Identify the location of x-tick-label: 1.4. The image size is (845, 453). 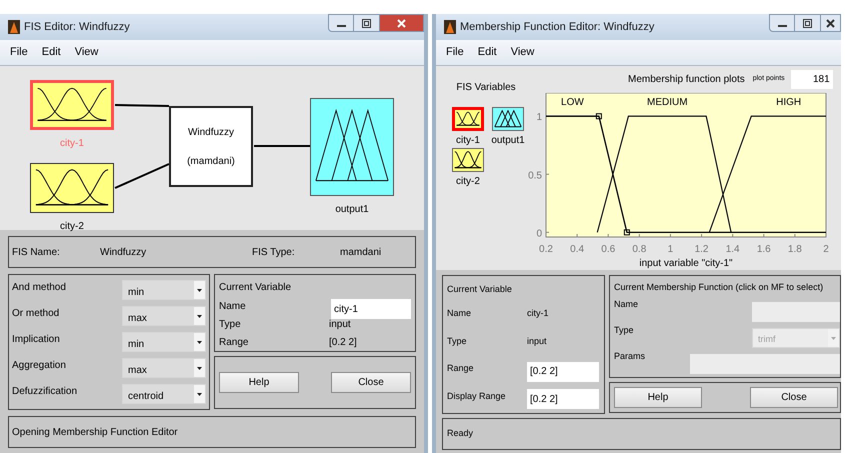
(733, 249).